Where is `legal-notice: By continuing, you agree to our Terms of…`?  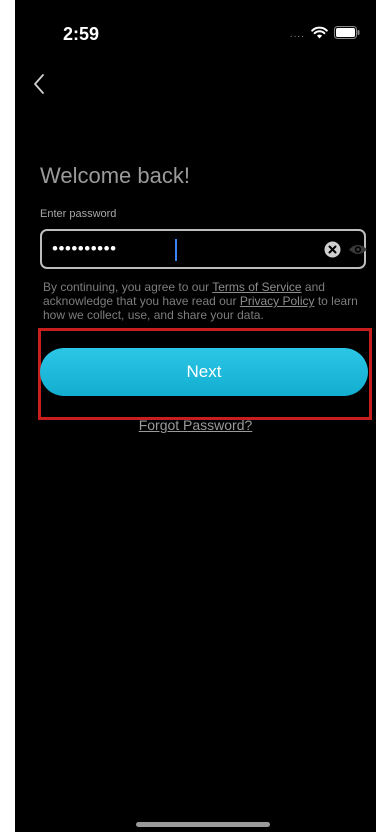 legal-notice: By continuing, you agree to our Terms of… is located at coordinates (208, 301).